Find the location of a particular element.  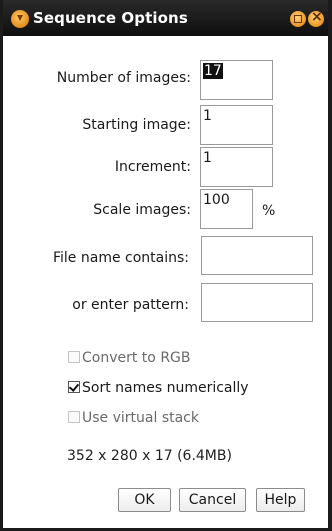

virtual-stack-label: Use virtual stack is located at coordinates (140, 418).